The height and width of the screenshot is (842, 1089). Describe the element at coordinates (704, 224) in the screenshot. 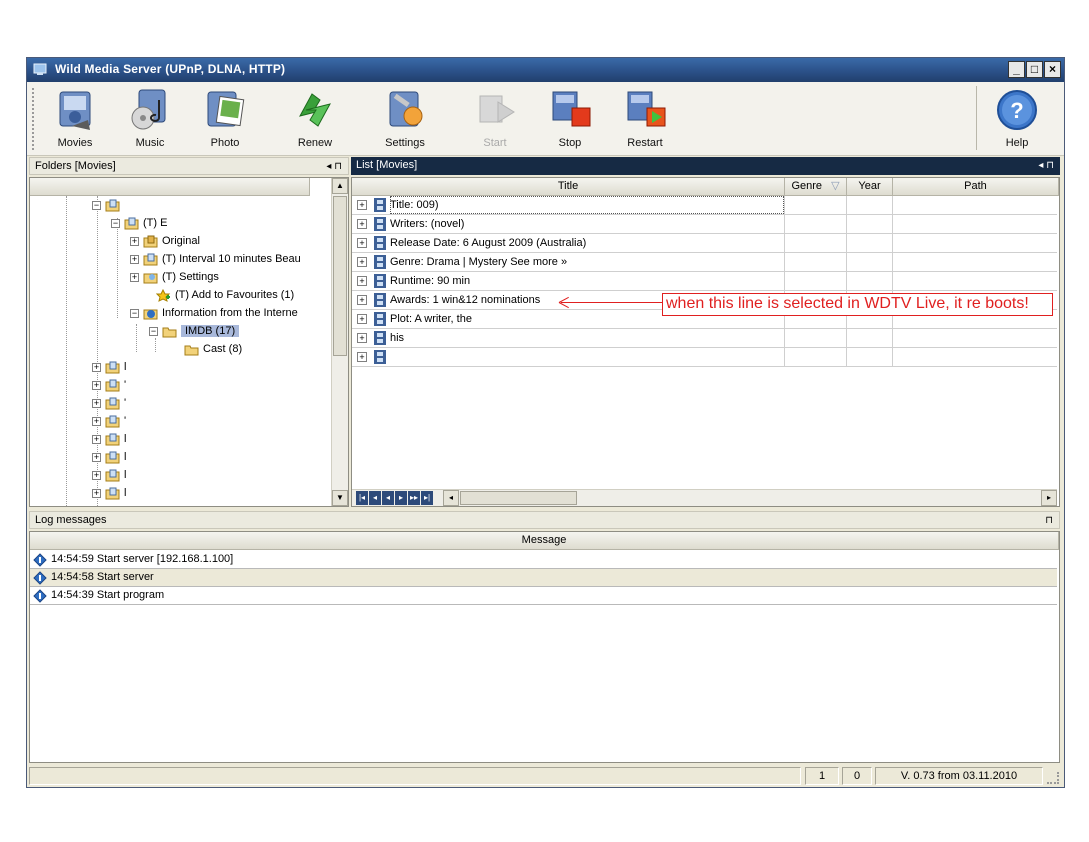

I see `list-item: + Writers: (novel)` at that location.